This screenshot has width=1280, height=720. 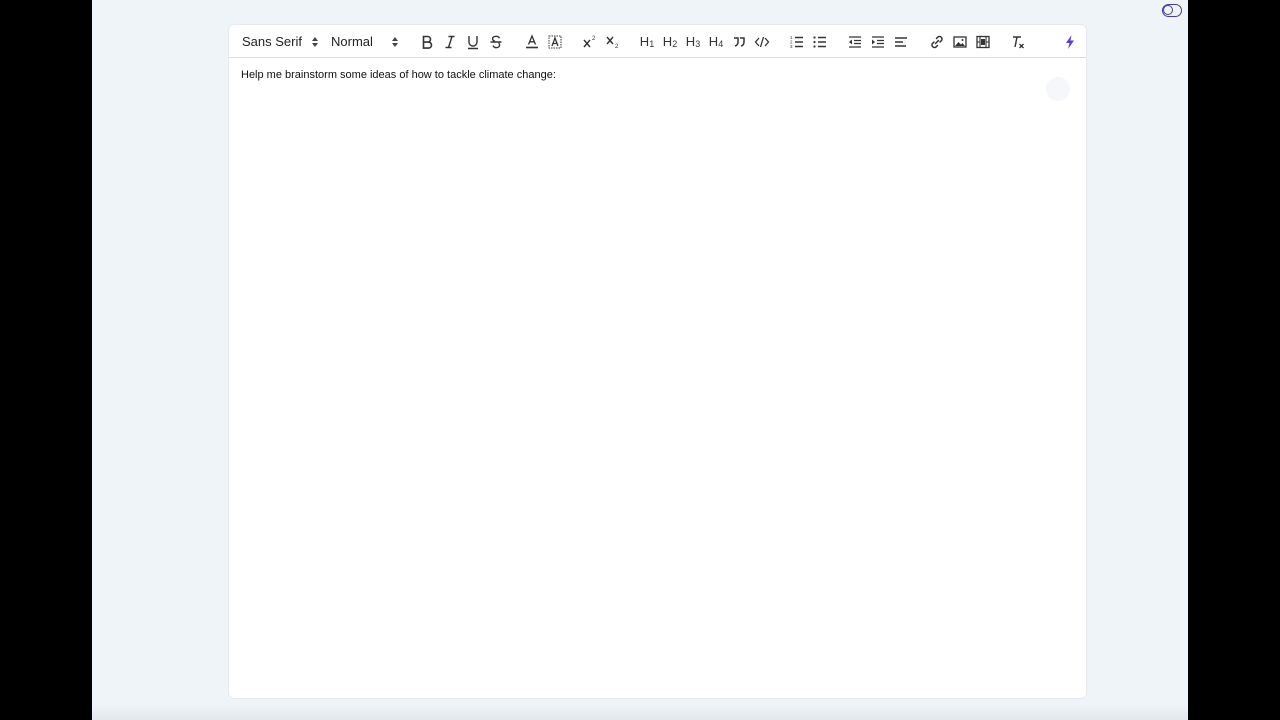 I want to click on header-3-icon: H3, so click(x=693, y=41).